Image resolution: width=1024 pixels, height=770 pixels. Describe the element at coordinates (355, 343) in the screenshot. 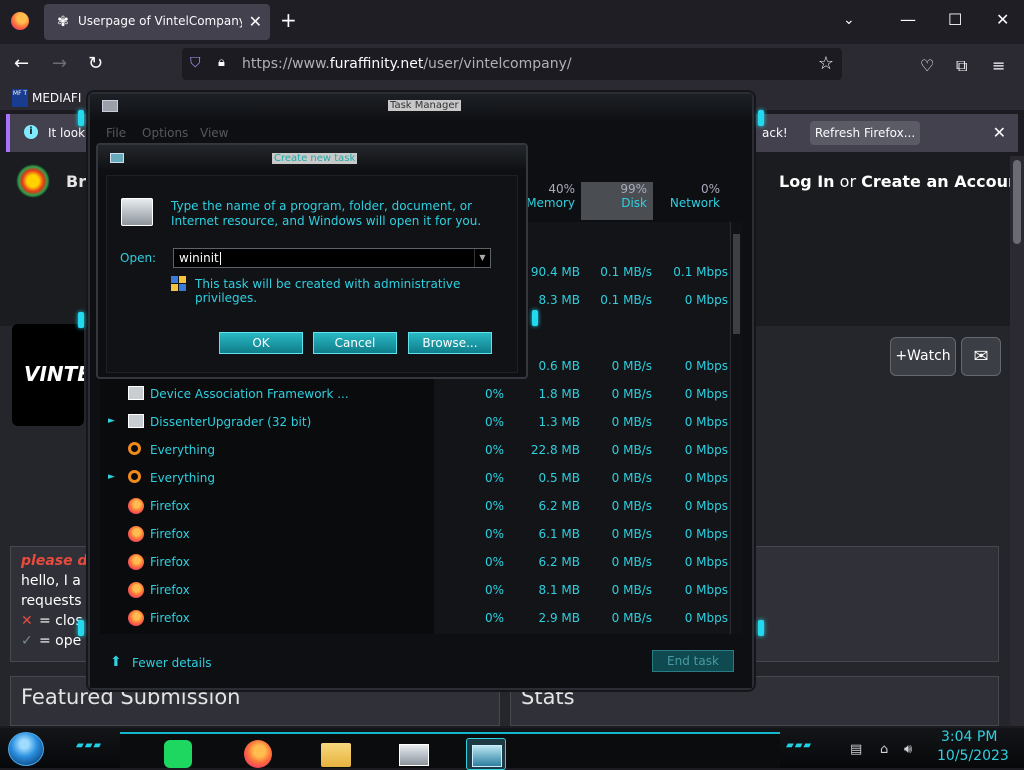

I see `cancel-button: Cancel` at that location.